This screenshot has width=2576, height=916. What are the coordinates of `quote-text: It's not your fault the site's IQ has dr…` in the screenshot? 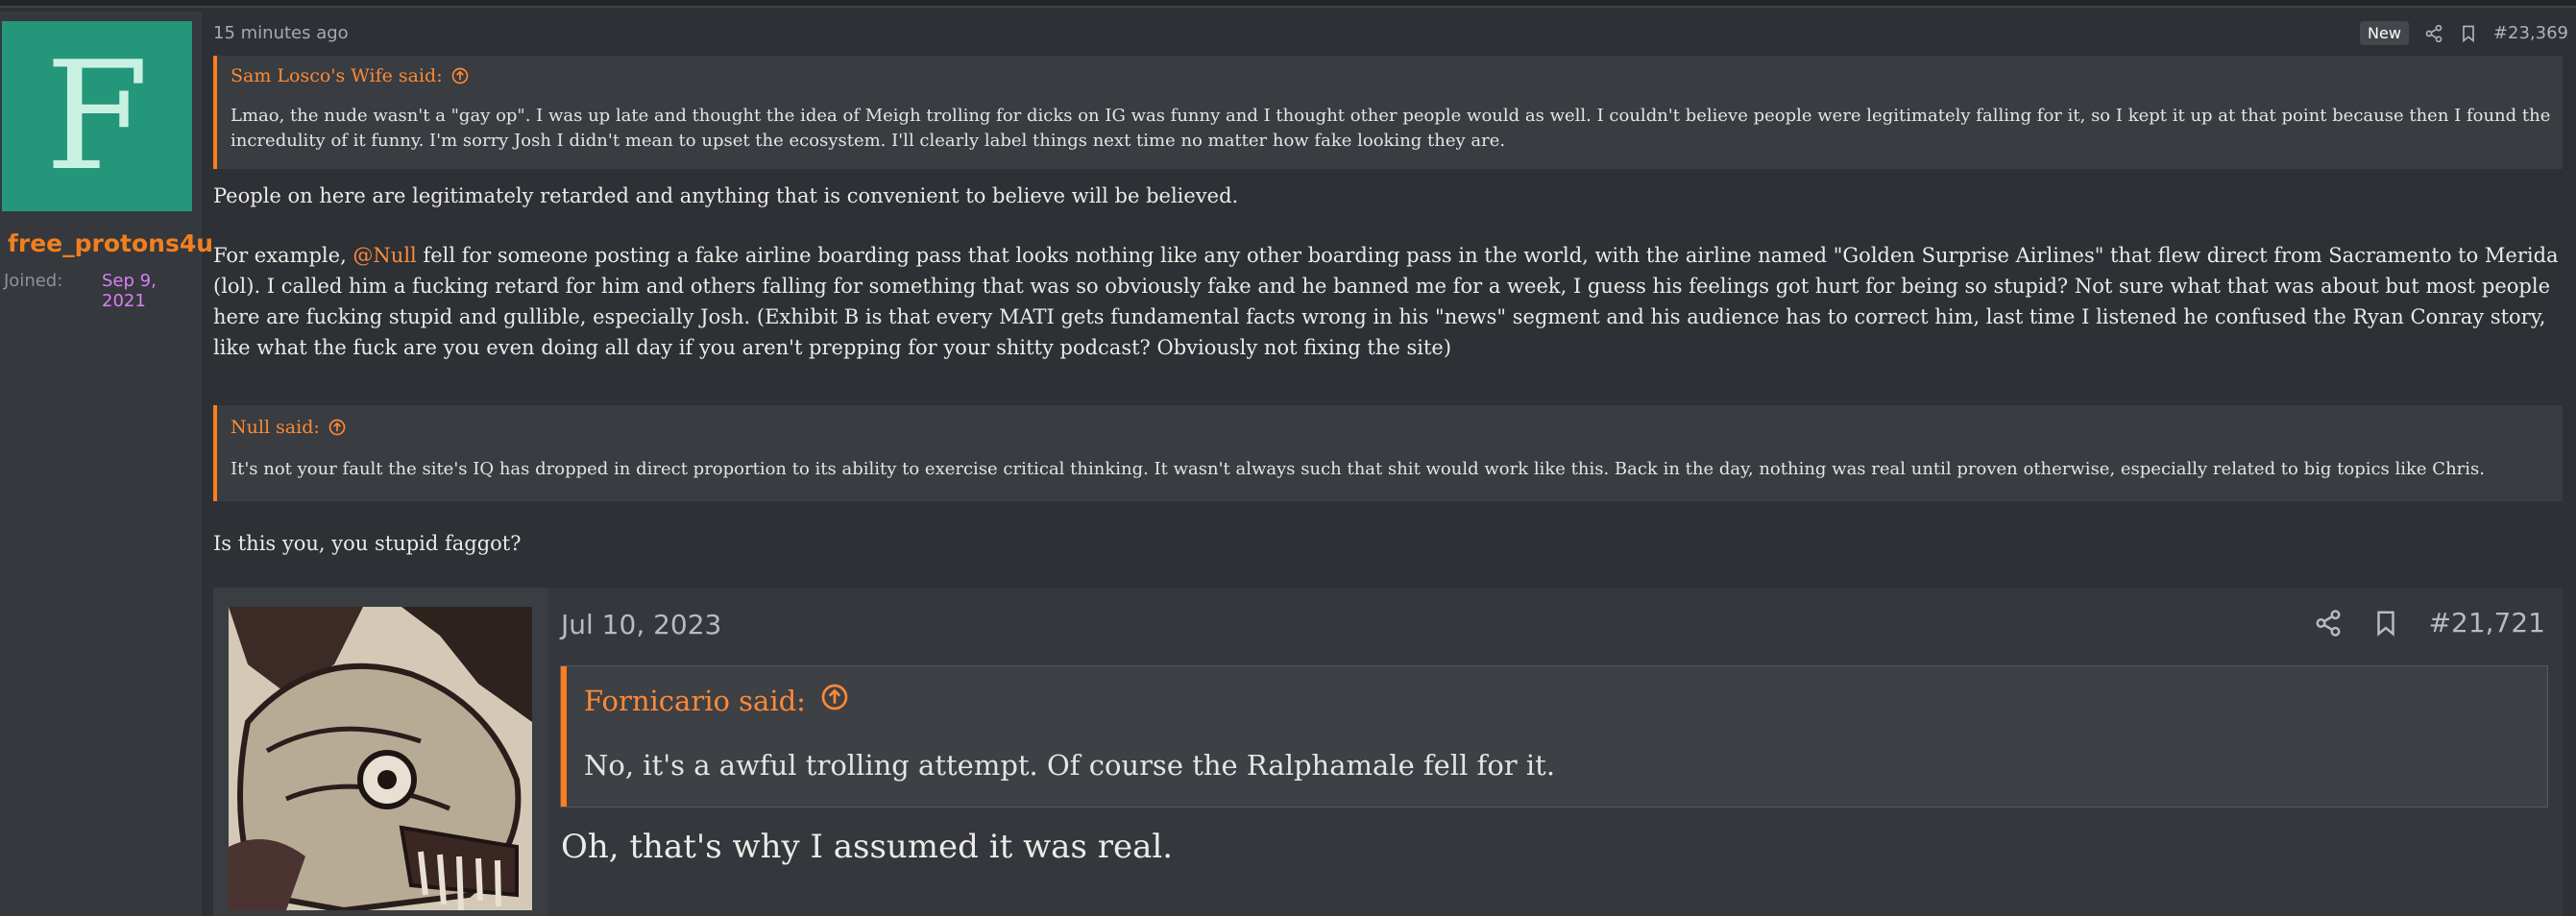 It's located at (1358, 469).